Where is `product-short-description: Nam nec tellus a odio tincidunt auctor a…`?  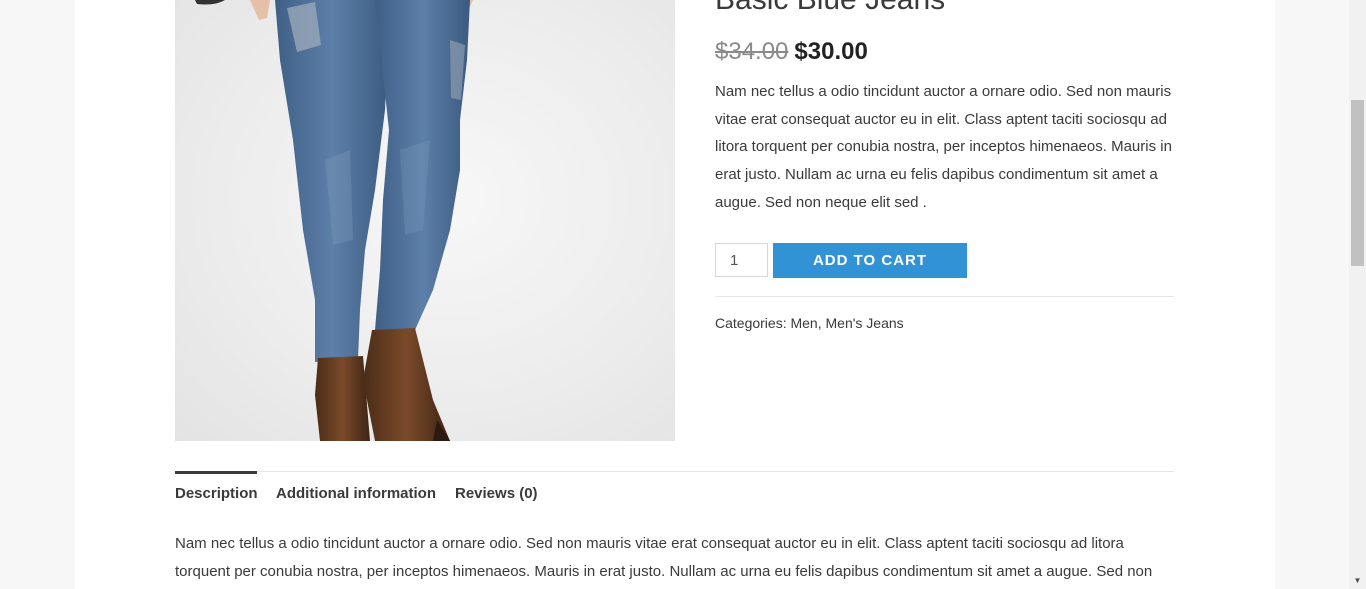 product-short-description: Nam nec tellus a odio tincidunt auctor a… is located at coordinates (943, 147).